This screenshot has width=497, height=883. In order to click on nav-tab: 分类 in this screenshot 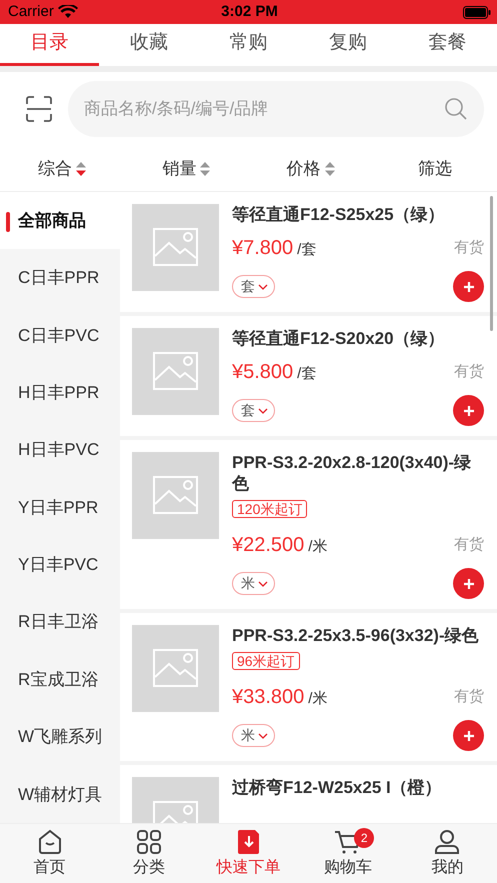, I will do `click(149, 853)`.